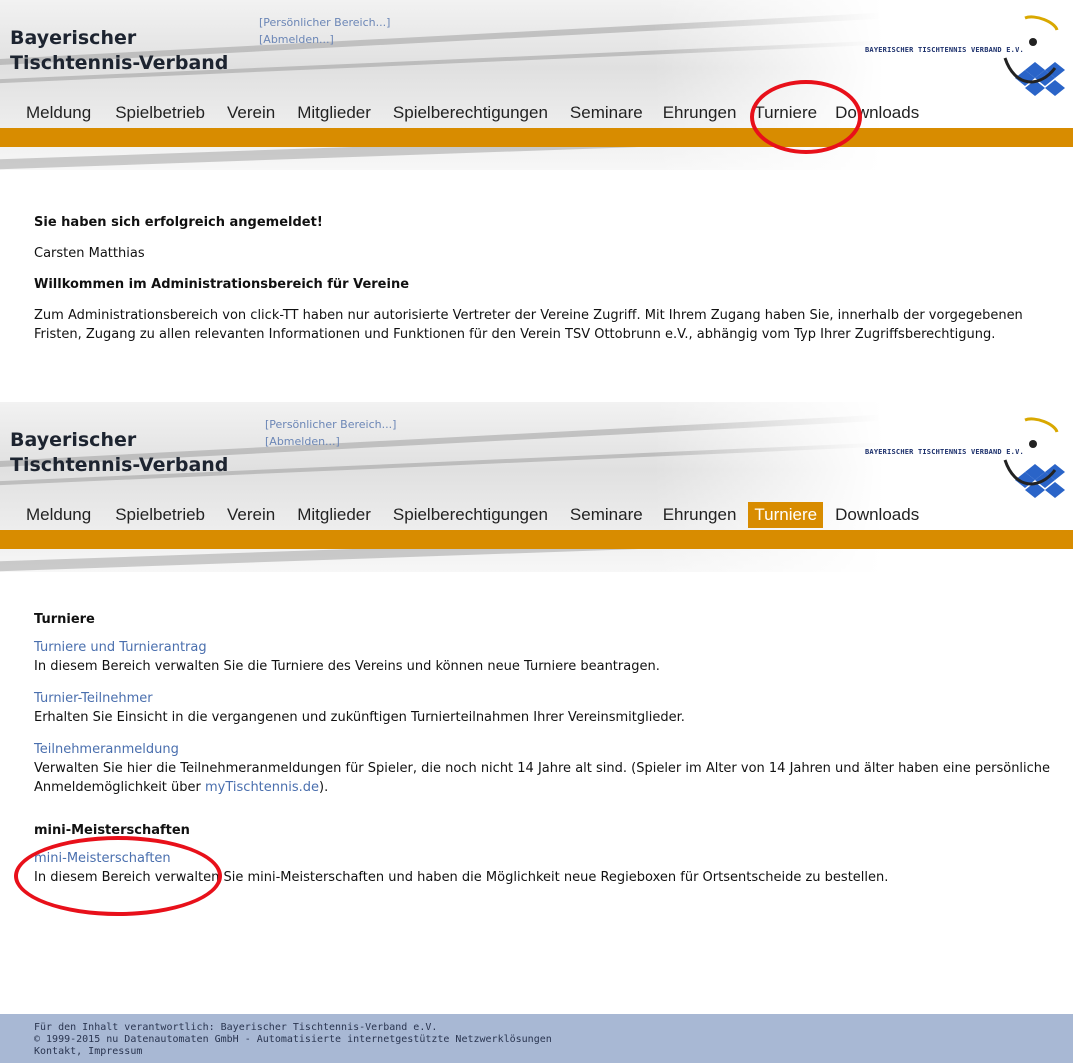 The image size is (1073, 1063). What do you see at coordinates (64, 619) in the screenshot?
I see `turniere-heading: Turniere` at bounding box center [64, 619].